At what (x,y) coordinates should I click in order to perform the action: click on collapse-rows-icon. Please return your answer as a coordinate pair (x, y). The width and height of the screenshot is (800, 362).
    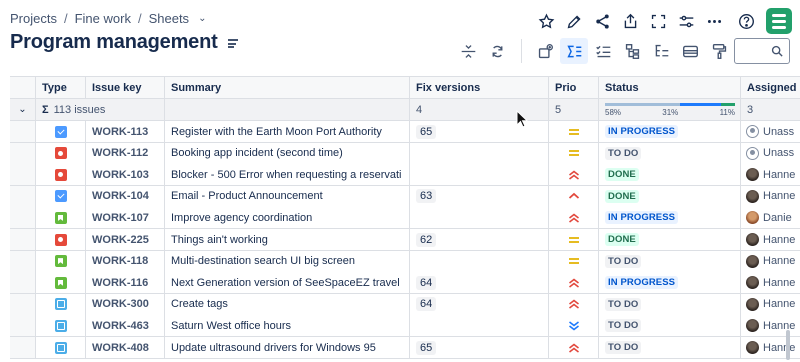
    Looking at the image, I should click on (468, 51).